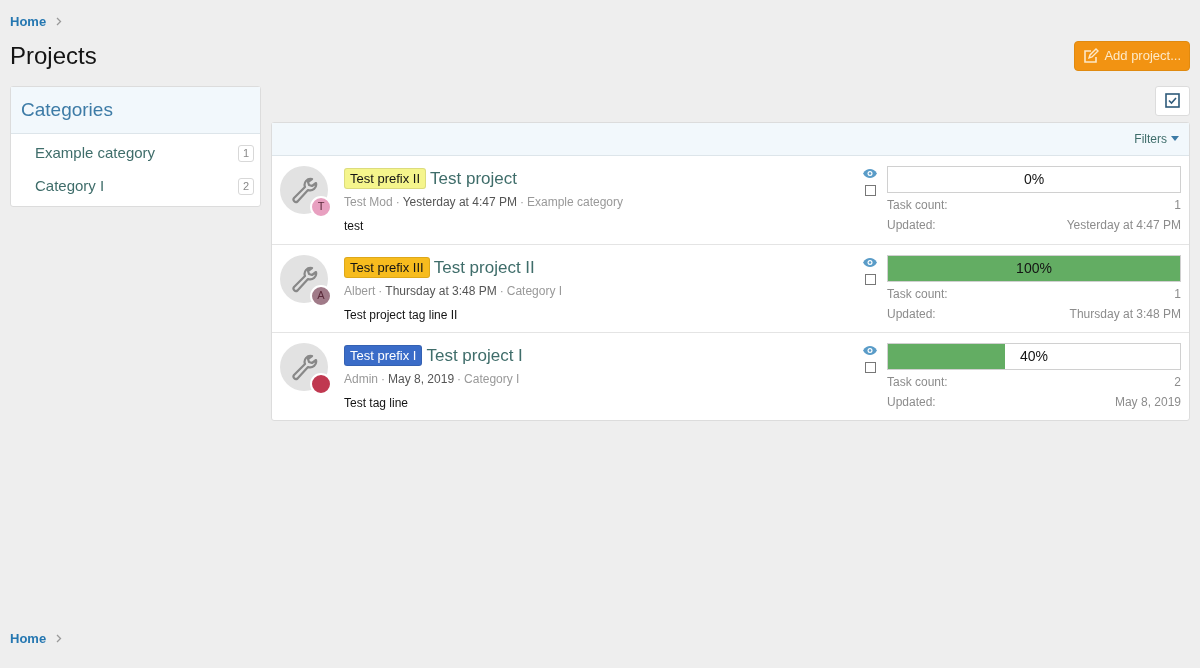 The height and width of the screenshot is (668, 1200). What do you see at coordinates (484, 267) in the screenshot?
I see `project-title-link: Test project II` at bounding box center [484, 267].